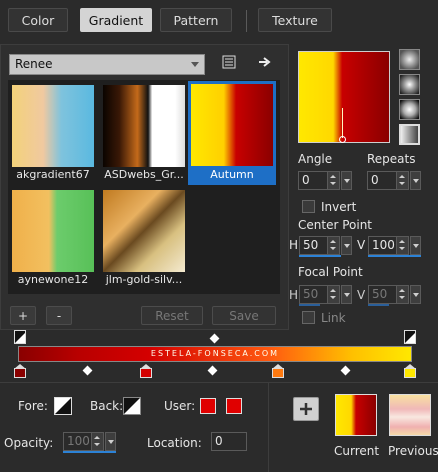 The width and height of the screenshot is (438, 472). I want to click on category-dropdown: Renee, so click(107, 64).